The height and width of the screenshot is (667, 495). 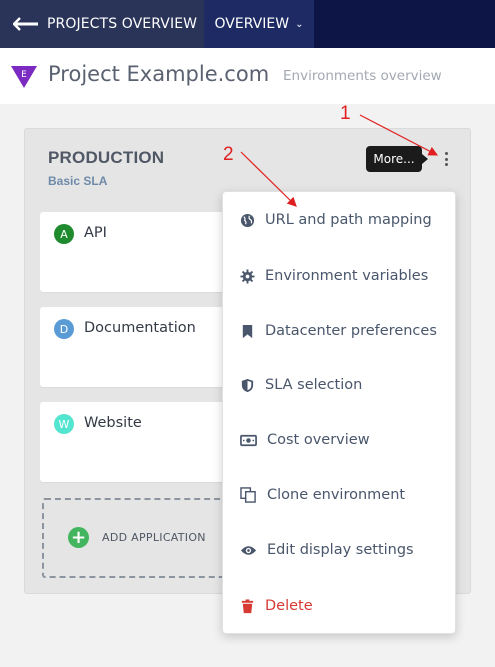 I want to click on menu-item-cost-overview: Cost overview, so click(x=339, y=440).